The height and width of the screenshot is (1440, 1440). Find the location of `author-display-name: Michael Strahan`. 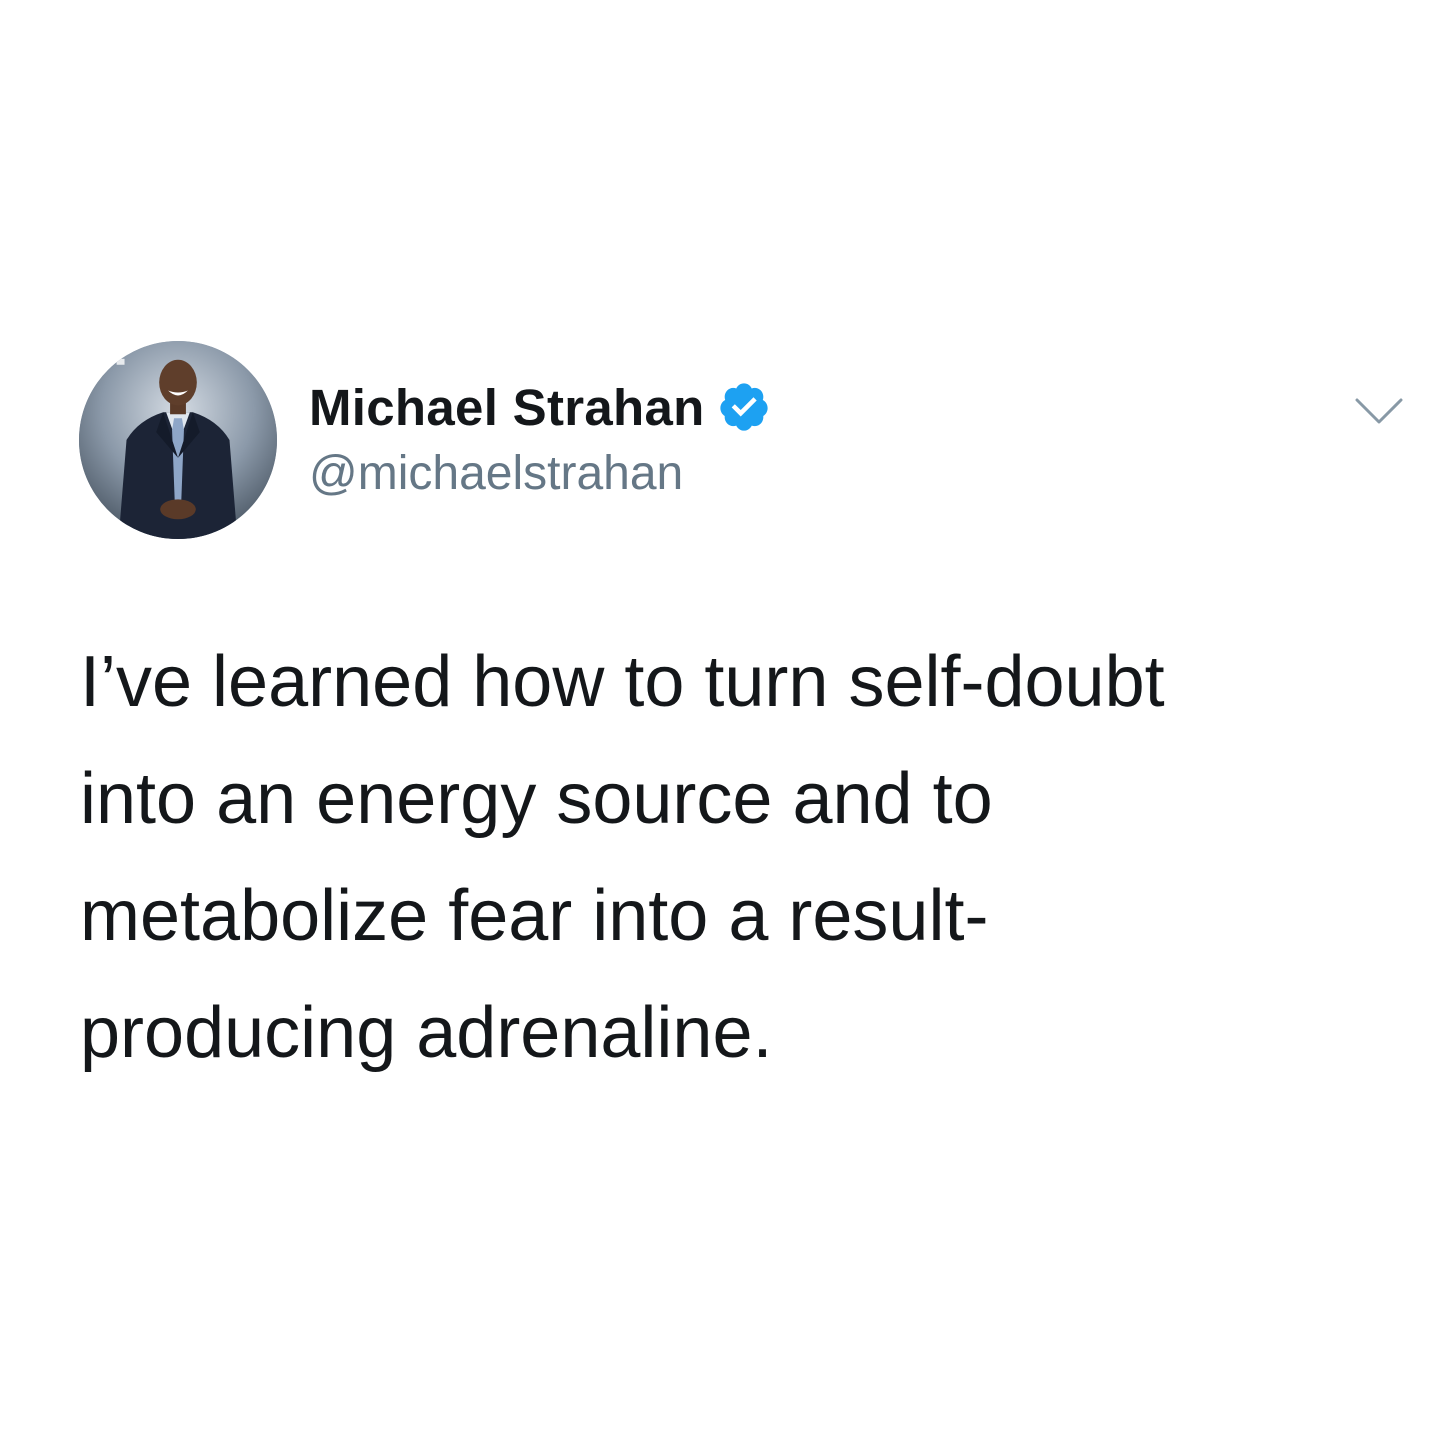

author-display-name: Michael Strahan is located at coordinates (507, 407).